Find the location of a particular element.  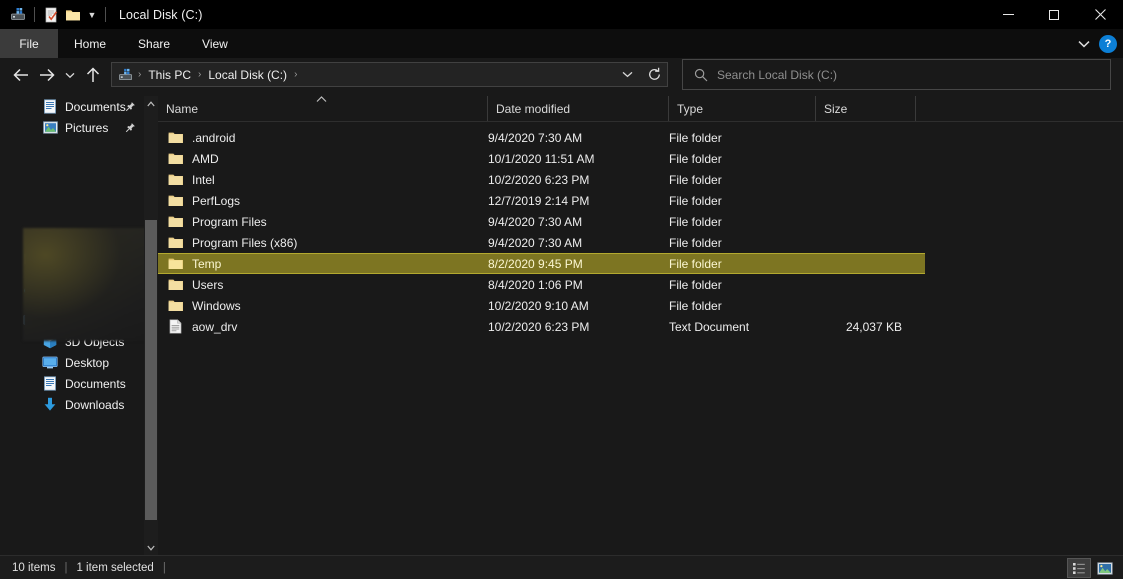

text-document-icon is located at coordinates (175, 327).